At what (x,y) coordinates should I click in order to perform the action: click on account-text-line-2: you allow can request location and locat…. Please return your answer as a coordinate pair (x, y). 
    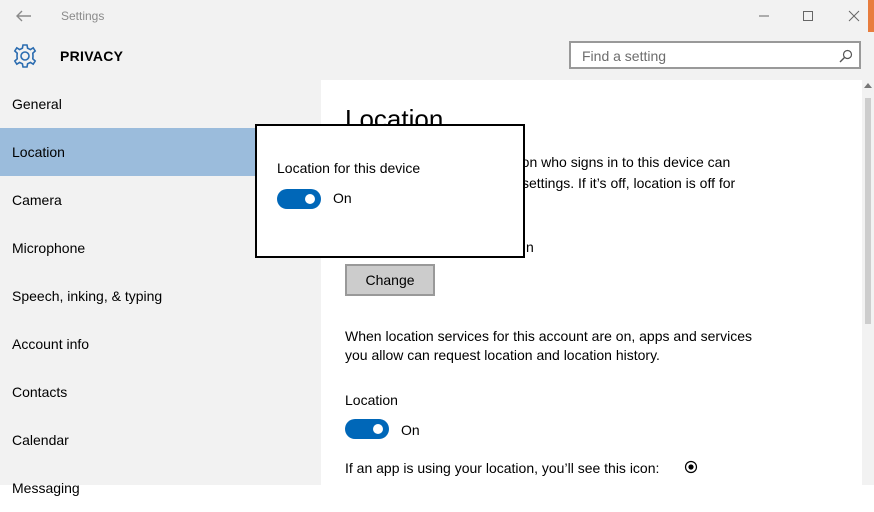
    Looking at the image, I should click on (502, 355).